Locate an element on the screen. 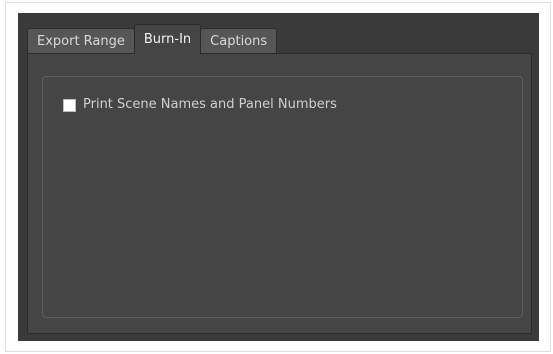 The width and height of the screenshot is (553, 354). tab-export-range: Export Range is located at coordinates (81, 41).